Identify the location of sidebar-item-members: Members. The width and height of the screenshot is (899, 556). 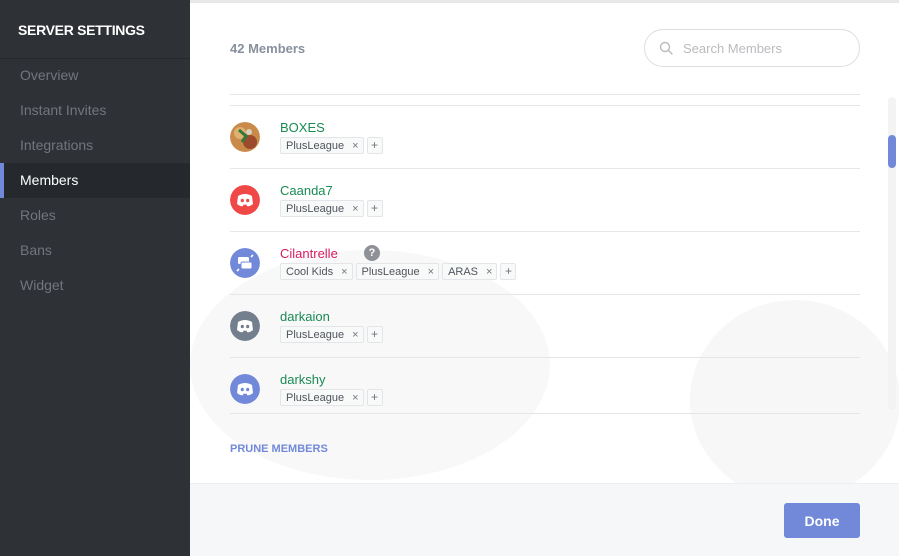
(95, 180).